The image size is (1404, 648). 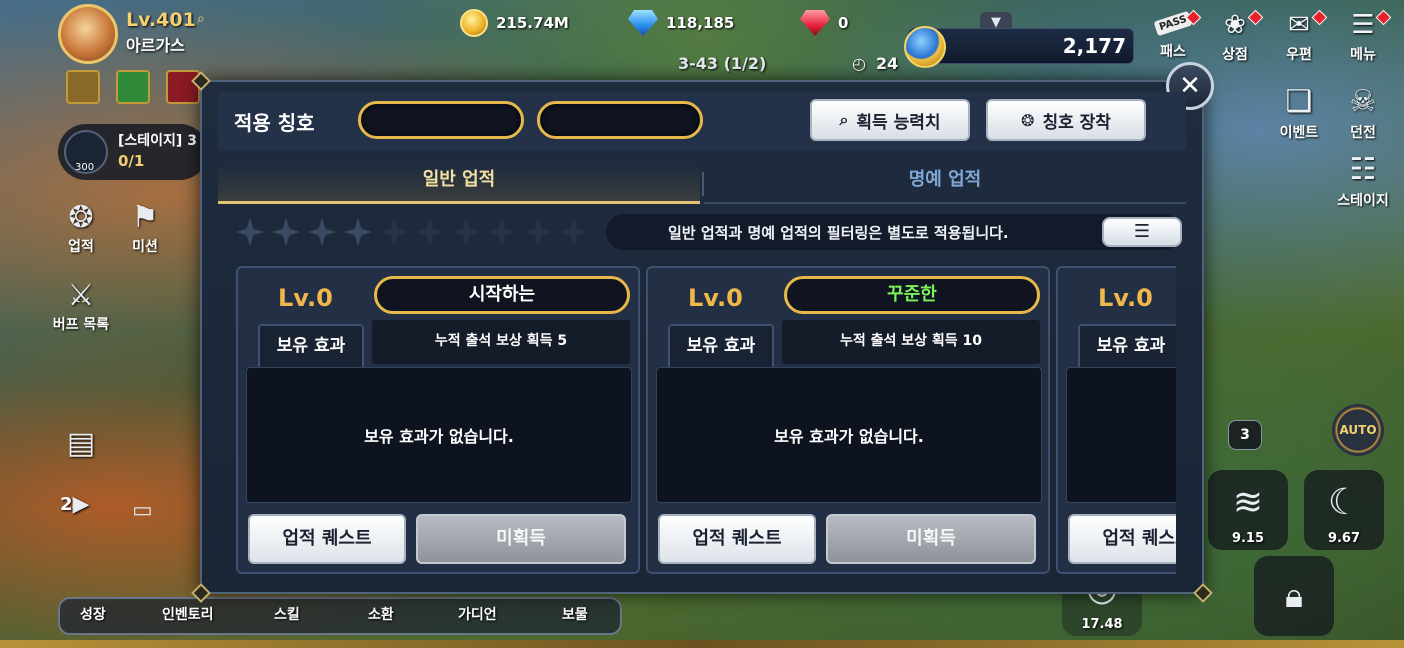 I want to click on tornado-skill-icon: ≋, so click(x=1248, y=502).